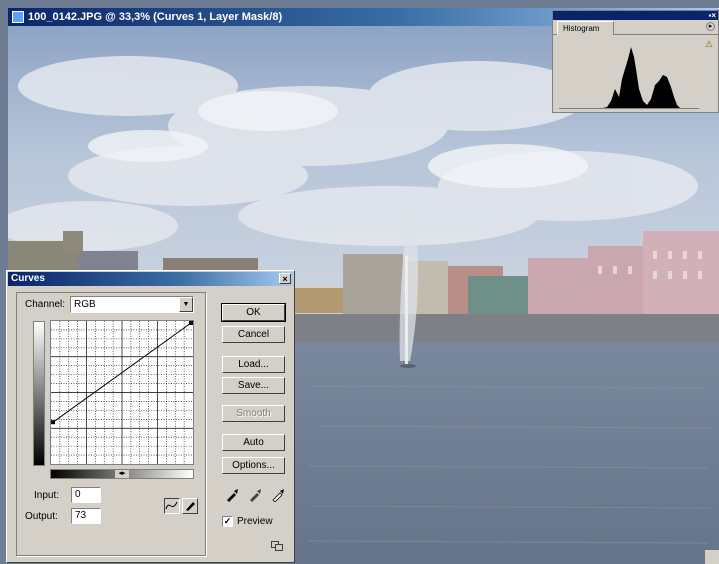  I want to click on input-field: 0, so click(86, 495).